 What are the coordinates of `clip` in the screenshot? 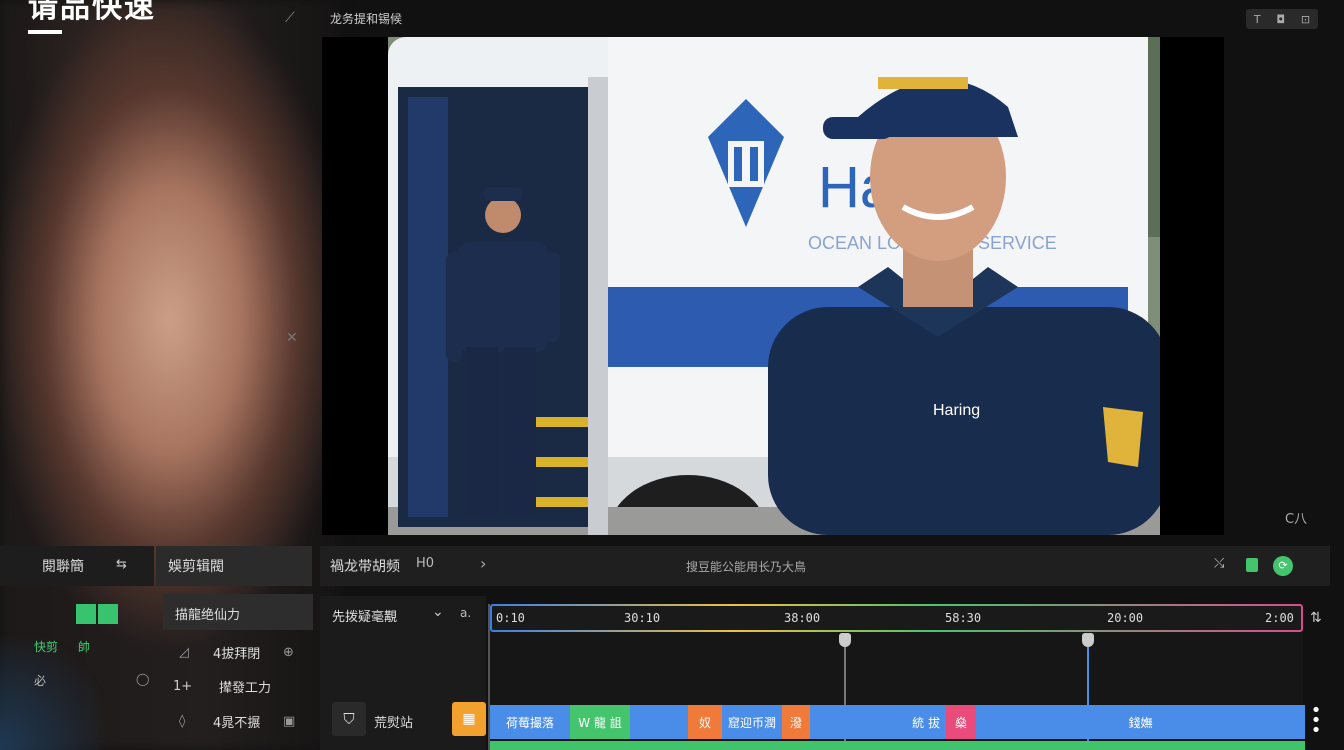 It's located at (659, 722).